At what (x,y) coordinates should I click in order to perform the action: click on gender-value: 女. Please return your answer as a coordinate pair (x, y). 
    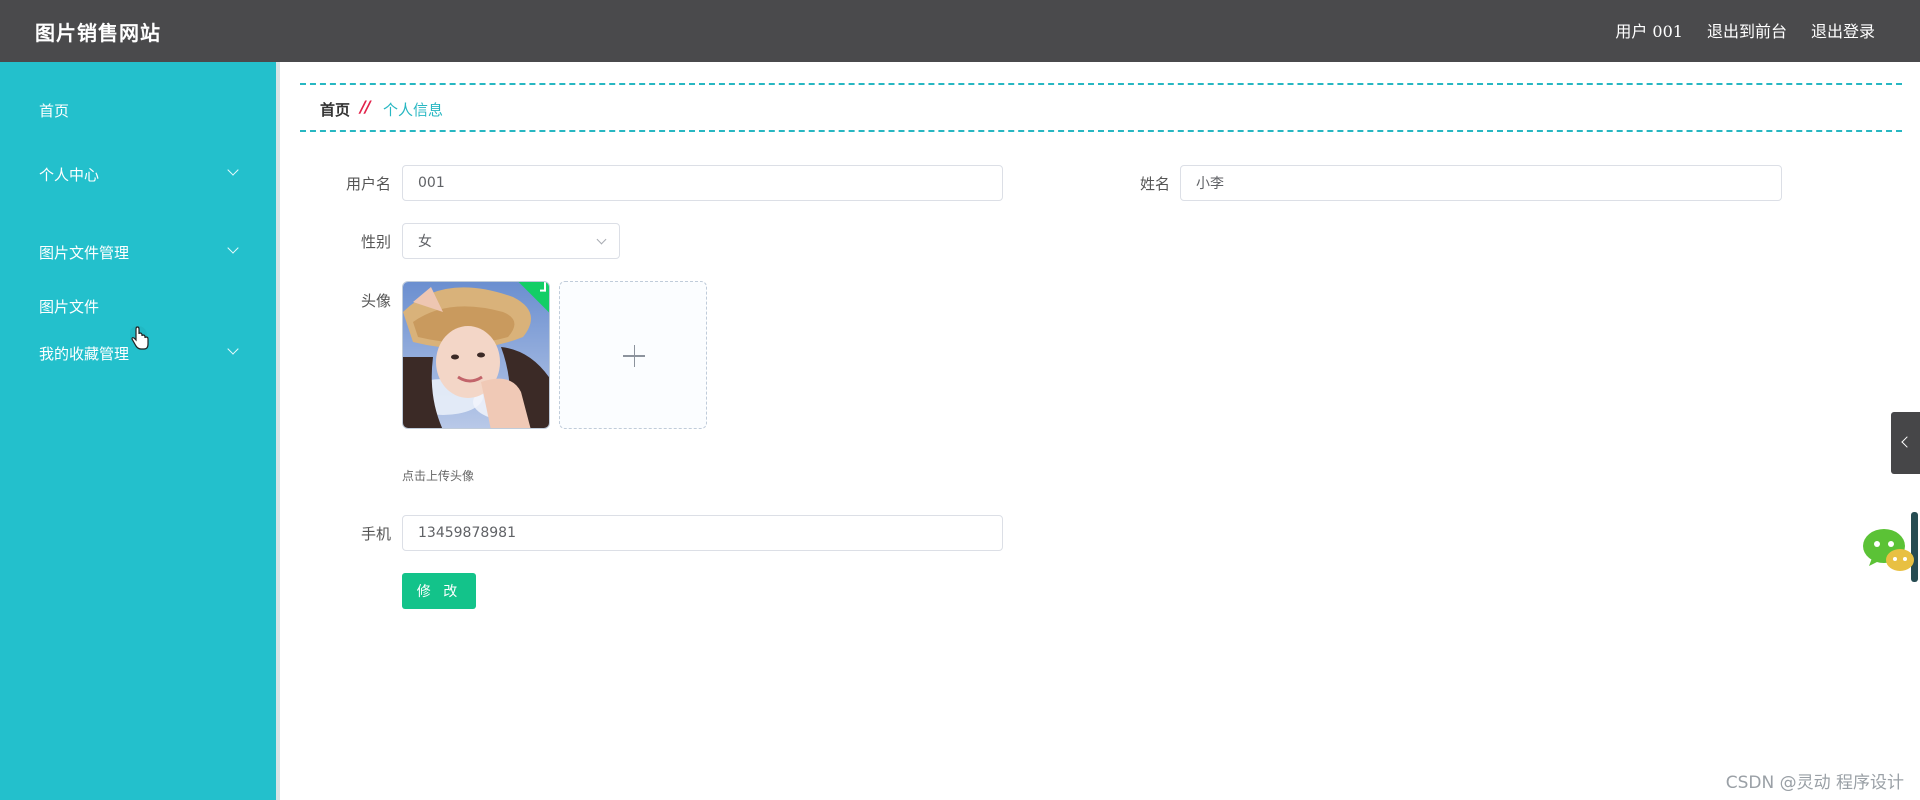
    Looking at the image, I should click on (425, 242).